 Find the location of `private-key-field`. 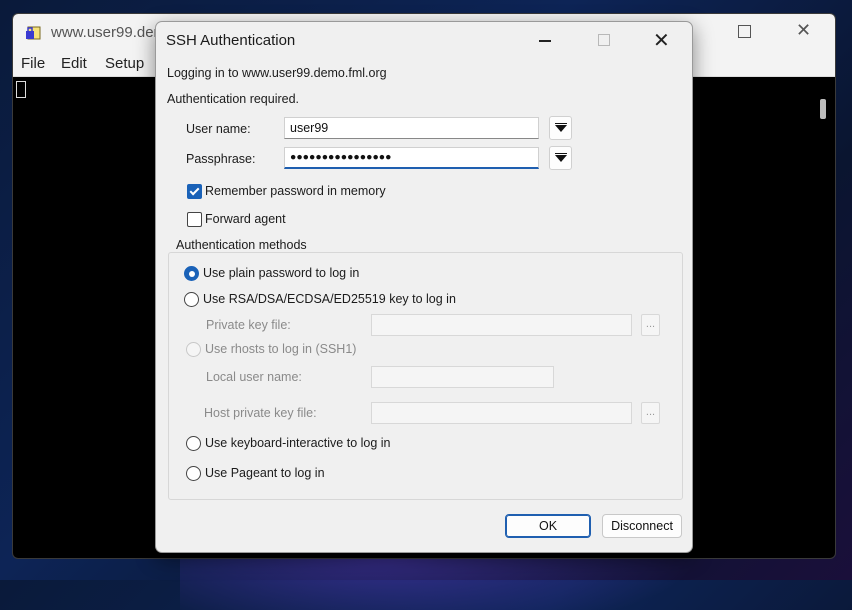

private-key-field is located at coordinates (501, 325).